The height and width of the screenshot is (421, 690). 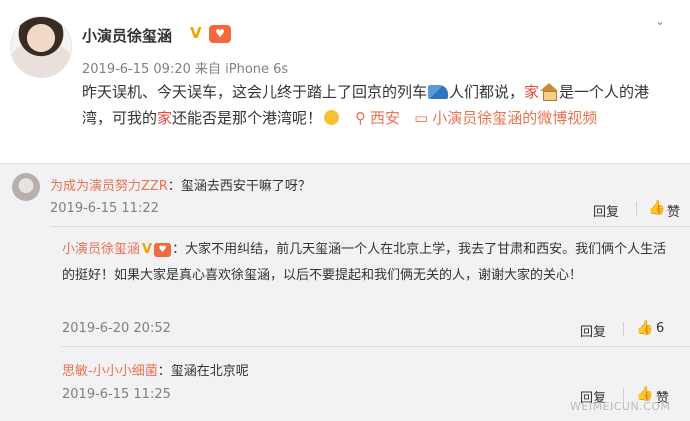 I want to click on house-icon, so click(x=549, y=92).